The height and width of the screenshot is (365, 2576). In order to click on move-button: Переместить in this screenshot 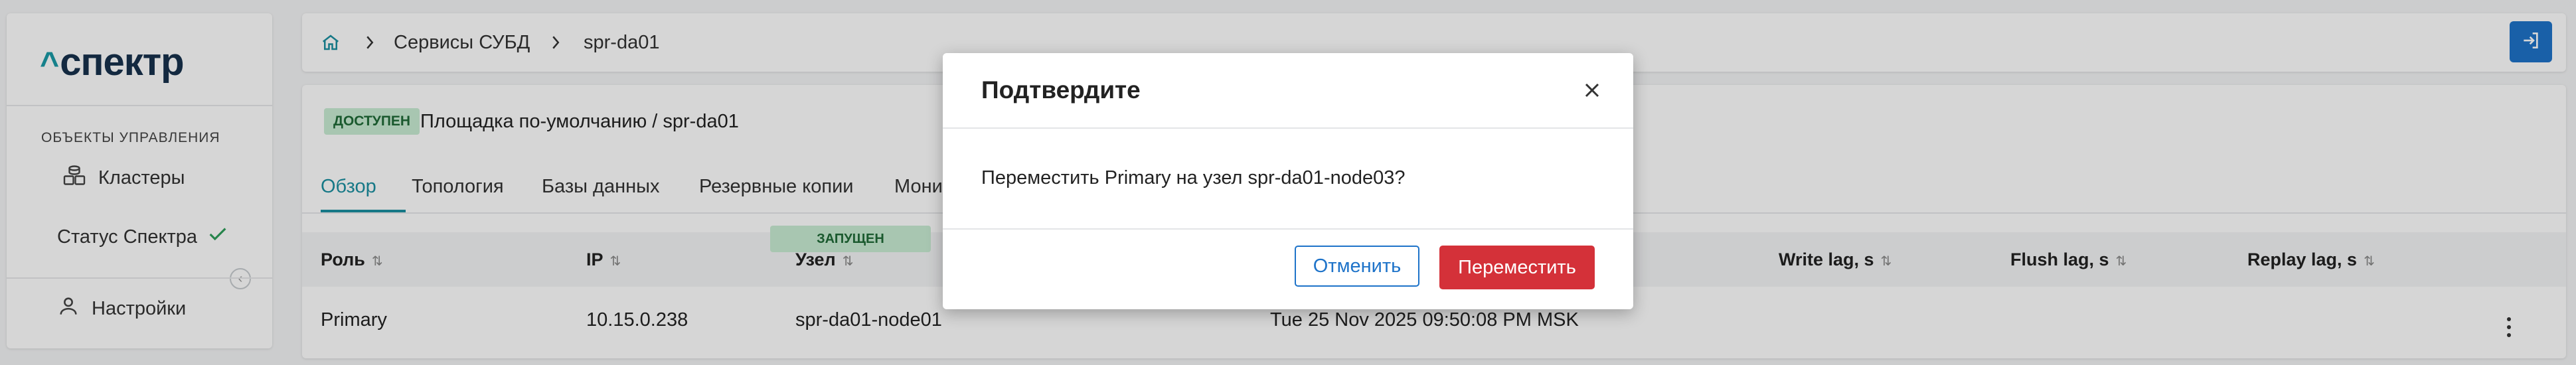, I will do `click(1517, 267)`.